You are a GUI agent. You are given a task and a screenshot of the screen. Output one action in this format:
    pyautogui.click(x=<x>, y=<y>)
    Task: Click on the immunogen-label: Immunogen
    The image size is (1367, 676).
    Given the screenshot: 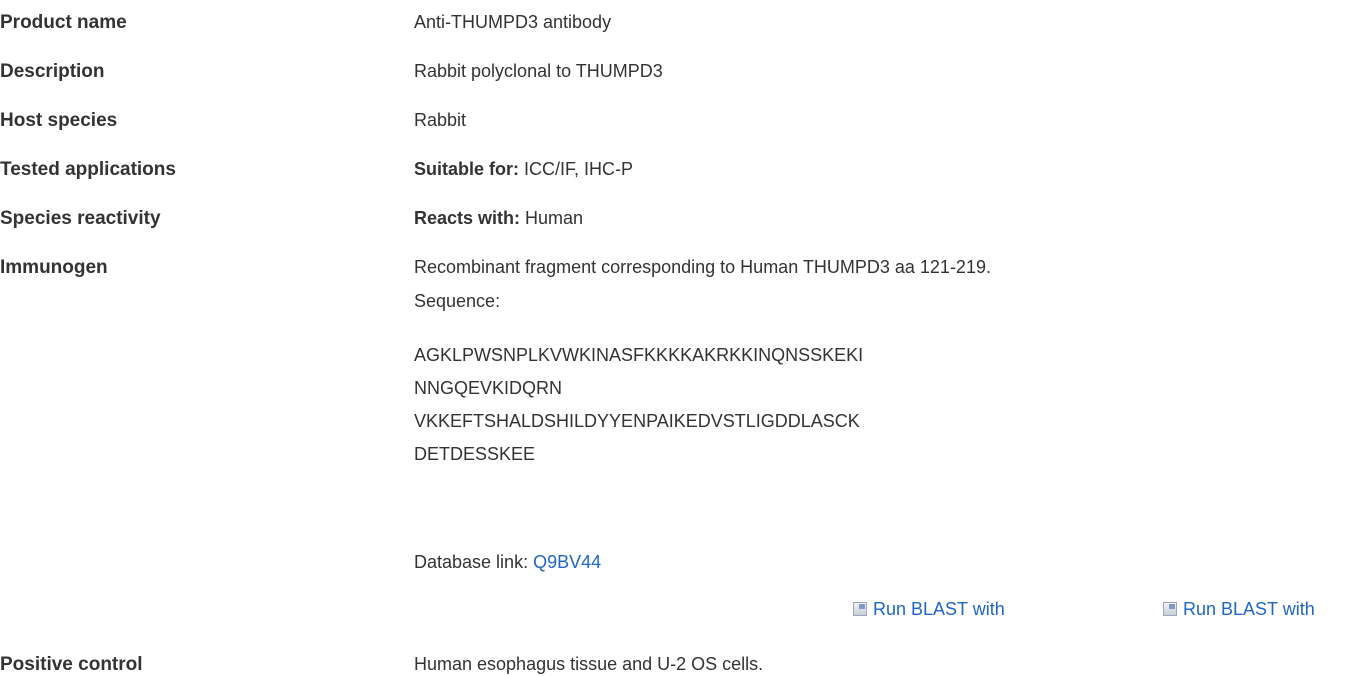 What is the action you would take?
    pyautogui.click(x=54, y=267)
    